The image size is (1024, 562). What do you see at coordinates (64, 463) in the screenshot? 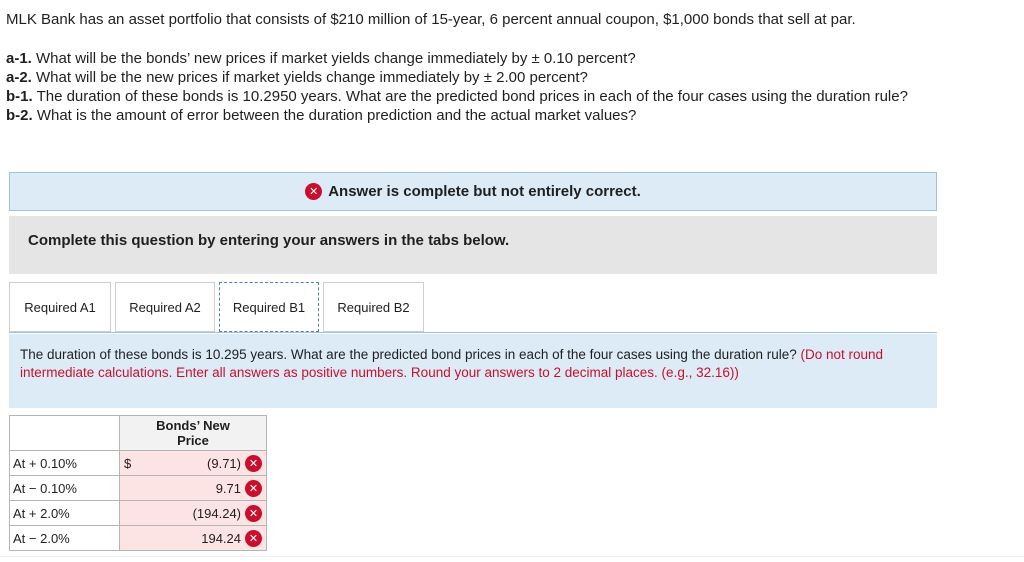
I see `row-label: At + 0.10%` at bounding box center [64, 463].